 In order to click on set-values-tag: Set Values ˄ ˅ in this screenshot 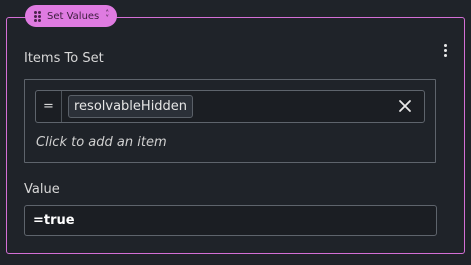, I will do `click(71, 16)`.